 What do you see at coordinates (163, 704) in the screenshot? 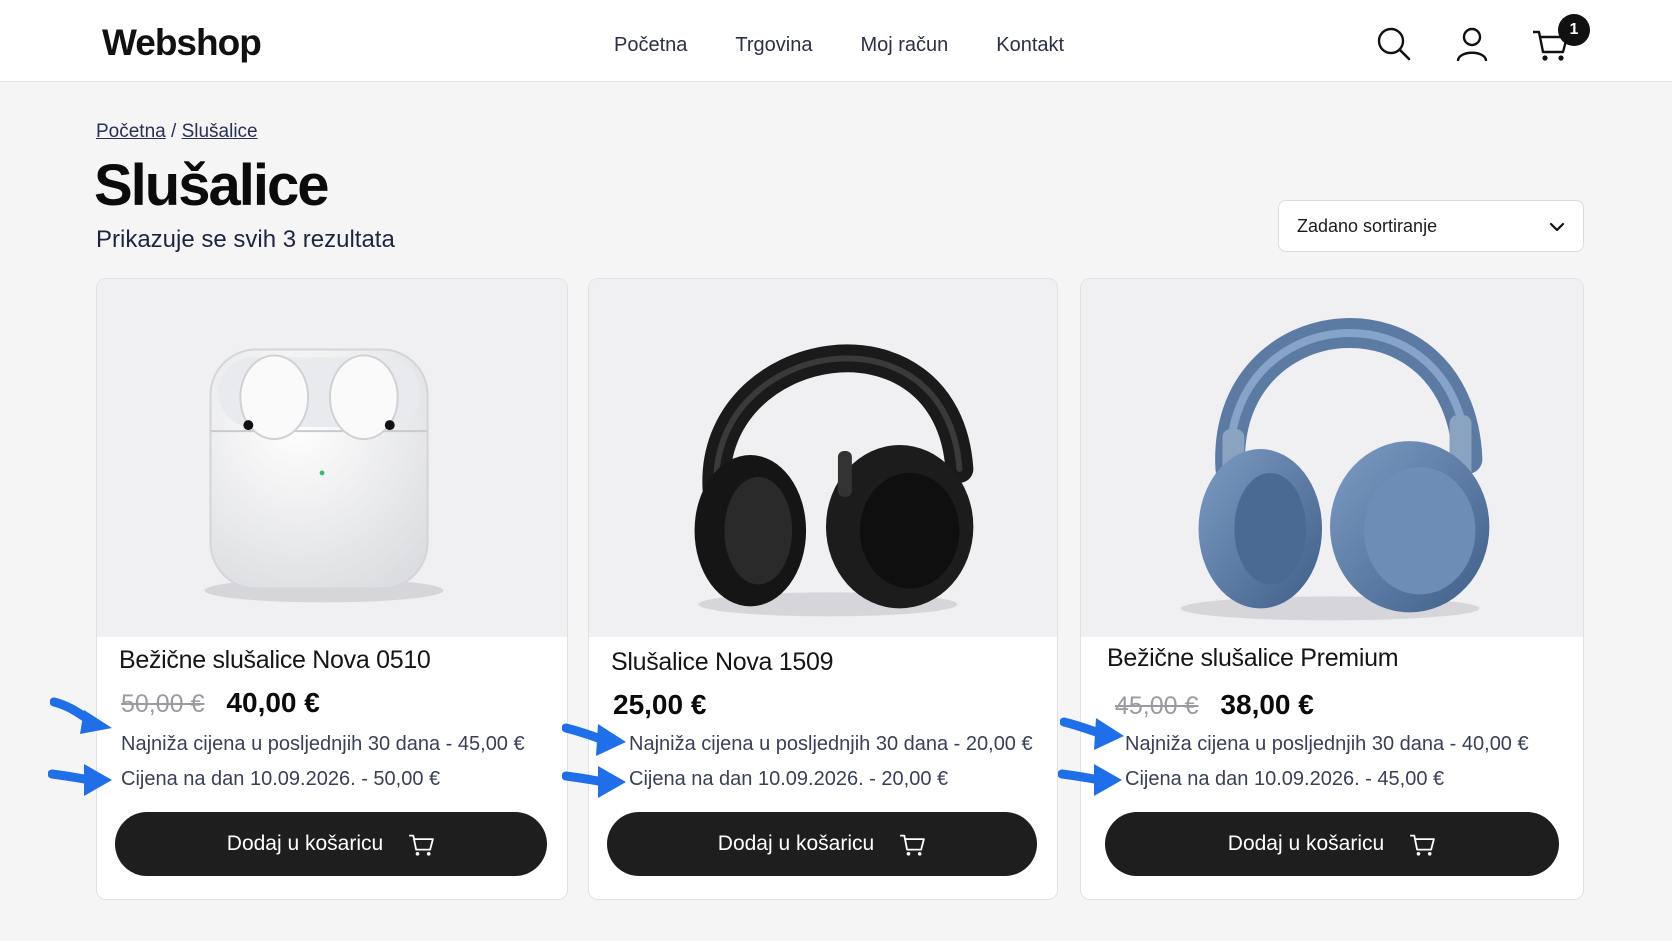
I see `old-price: 50,00 €` at bounding box center [163, 704].